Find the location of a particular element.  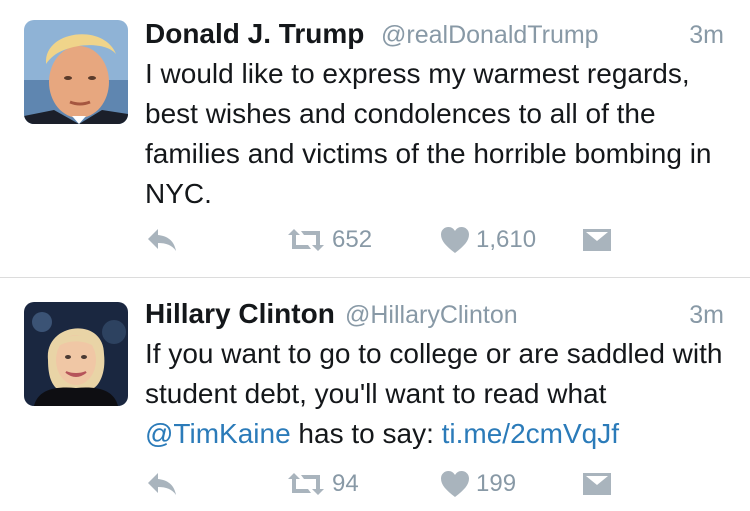

like-count: 1,610 is located at coordinates (506, 239).